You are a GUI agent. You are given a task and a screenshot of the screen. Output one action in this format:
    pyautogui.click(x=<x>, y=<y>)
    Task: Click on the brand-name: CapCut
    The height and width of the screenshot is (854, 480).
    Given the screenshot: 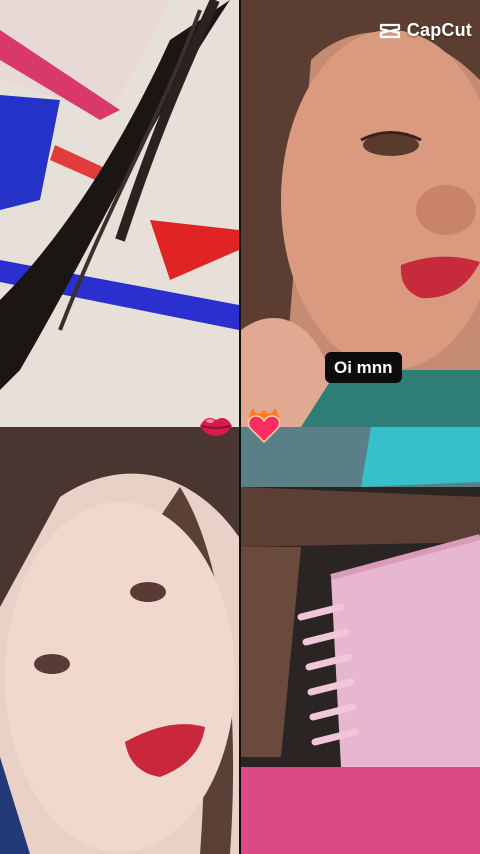 What is the action you would take?
    pyautogui.click(x=439, y=30)
    